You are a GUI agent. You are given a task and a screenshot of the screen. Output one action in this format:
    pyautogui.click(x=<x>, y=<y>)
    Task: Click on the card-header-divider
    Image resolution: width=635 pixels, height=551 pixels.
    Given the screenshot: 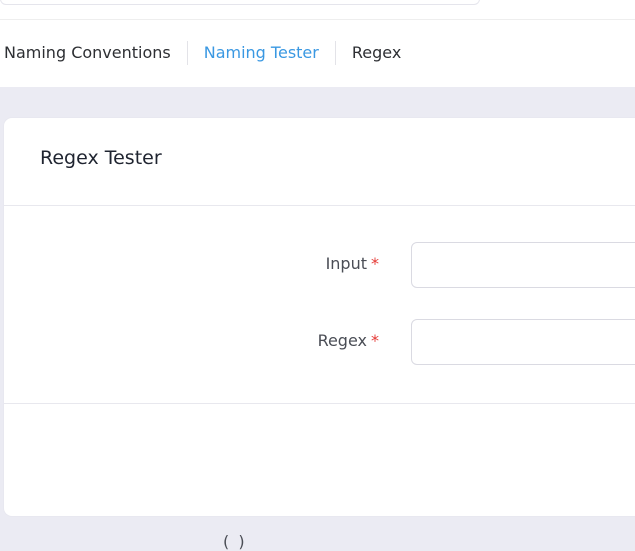 What is the action you would take?
    pyautogui.click(x=319, y=205)
    